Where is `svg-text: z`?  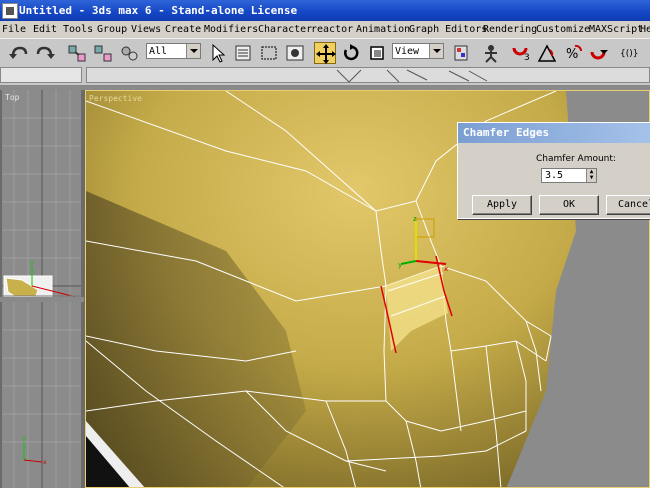
svg-text: z is located at coordinates (415, 219).